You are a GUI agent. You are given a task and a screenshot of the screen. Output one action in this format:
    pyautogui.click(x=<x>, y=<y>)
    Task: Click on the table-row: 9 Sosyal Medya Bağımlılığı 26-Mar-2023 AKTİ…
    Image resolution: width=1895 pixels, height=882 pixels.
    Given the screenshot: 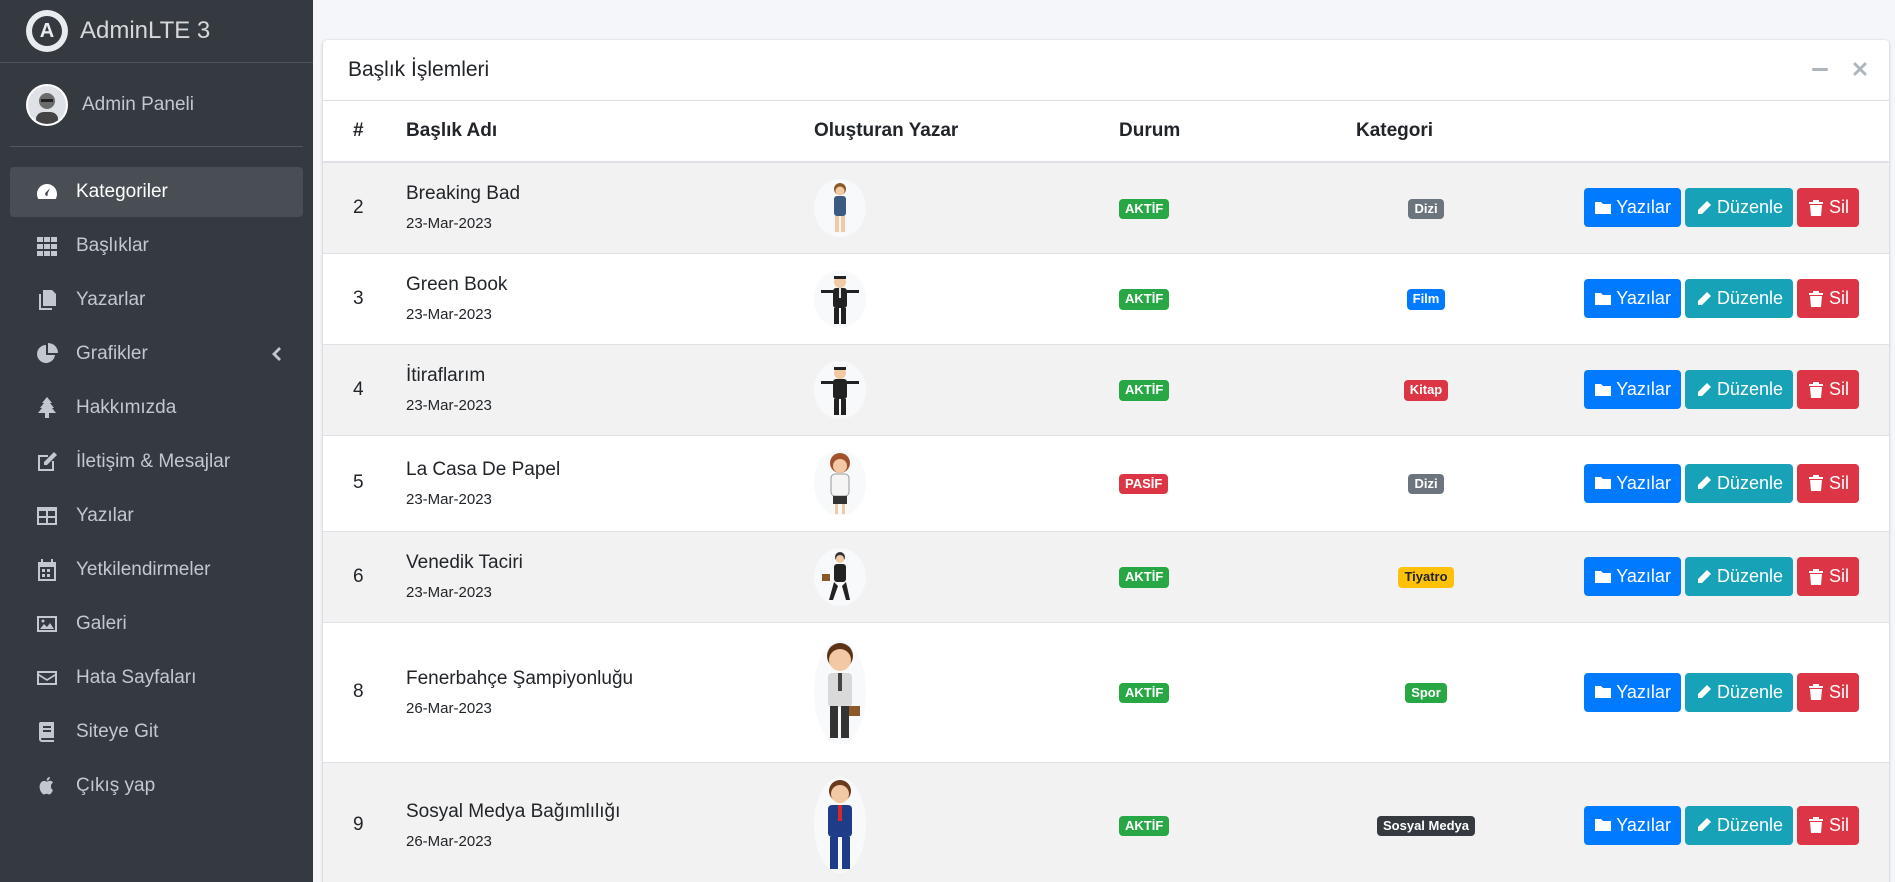 What is the action you would take?
    pyautogui.click(x=1106, y=821)
    